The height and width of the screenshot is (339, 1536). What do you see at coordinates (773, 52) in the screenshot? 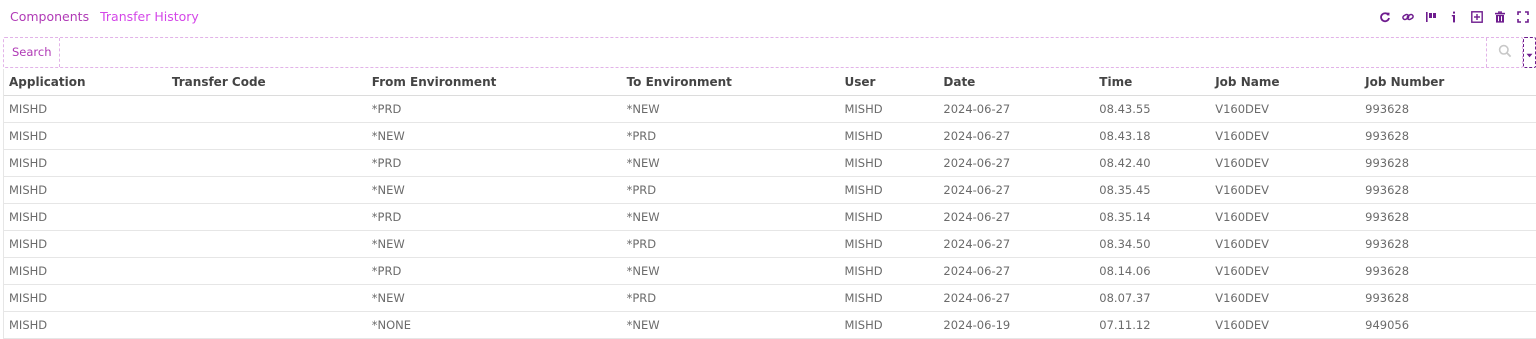
I see `search-input` at bounding box center [773, 52].